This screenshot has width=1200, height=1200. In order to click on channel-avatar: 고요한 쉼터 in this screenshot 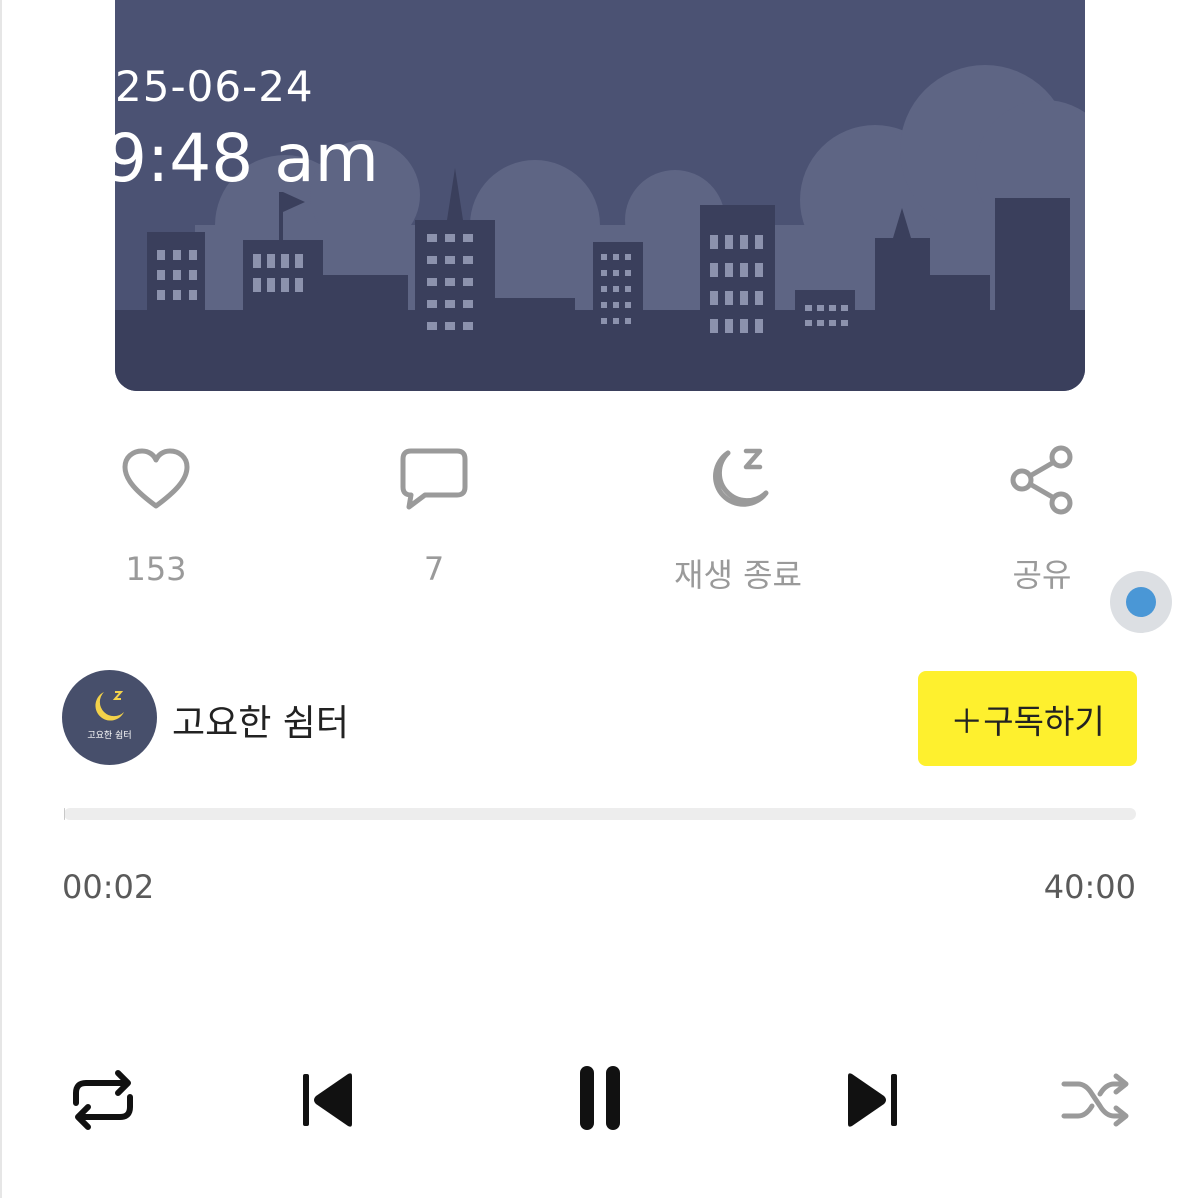, I will do `click(109, 717)`.